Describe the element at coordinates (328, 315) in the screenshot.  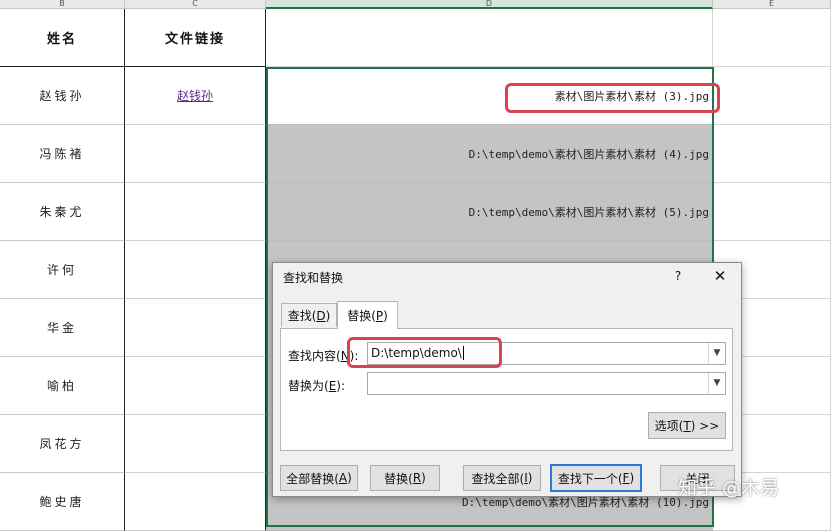
I see `tab-find-close: )` at that location.